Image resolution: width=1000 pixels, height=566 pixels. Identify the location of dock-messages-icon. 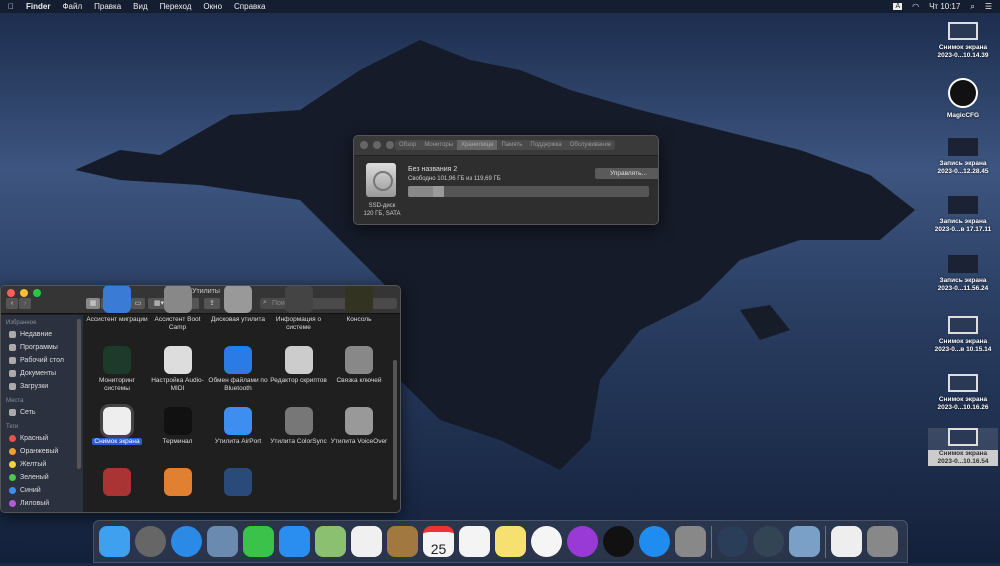
(294, 541).